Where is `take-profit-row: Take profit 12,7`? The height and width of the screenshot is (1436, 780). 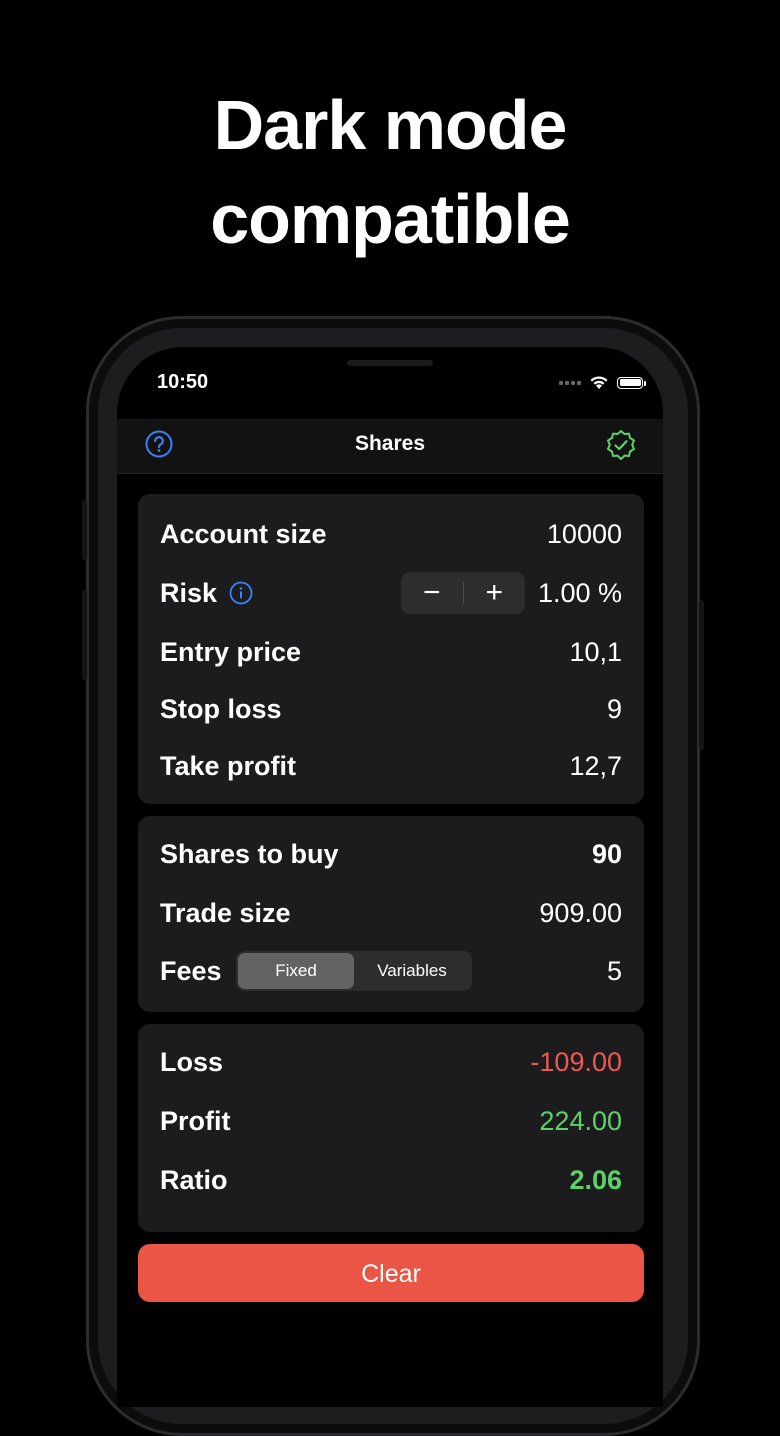
take-profit-row: Take profit 12,7 is located at coordinates (391, 766).